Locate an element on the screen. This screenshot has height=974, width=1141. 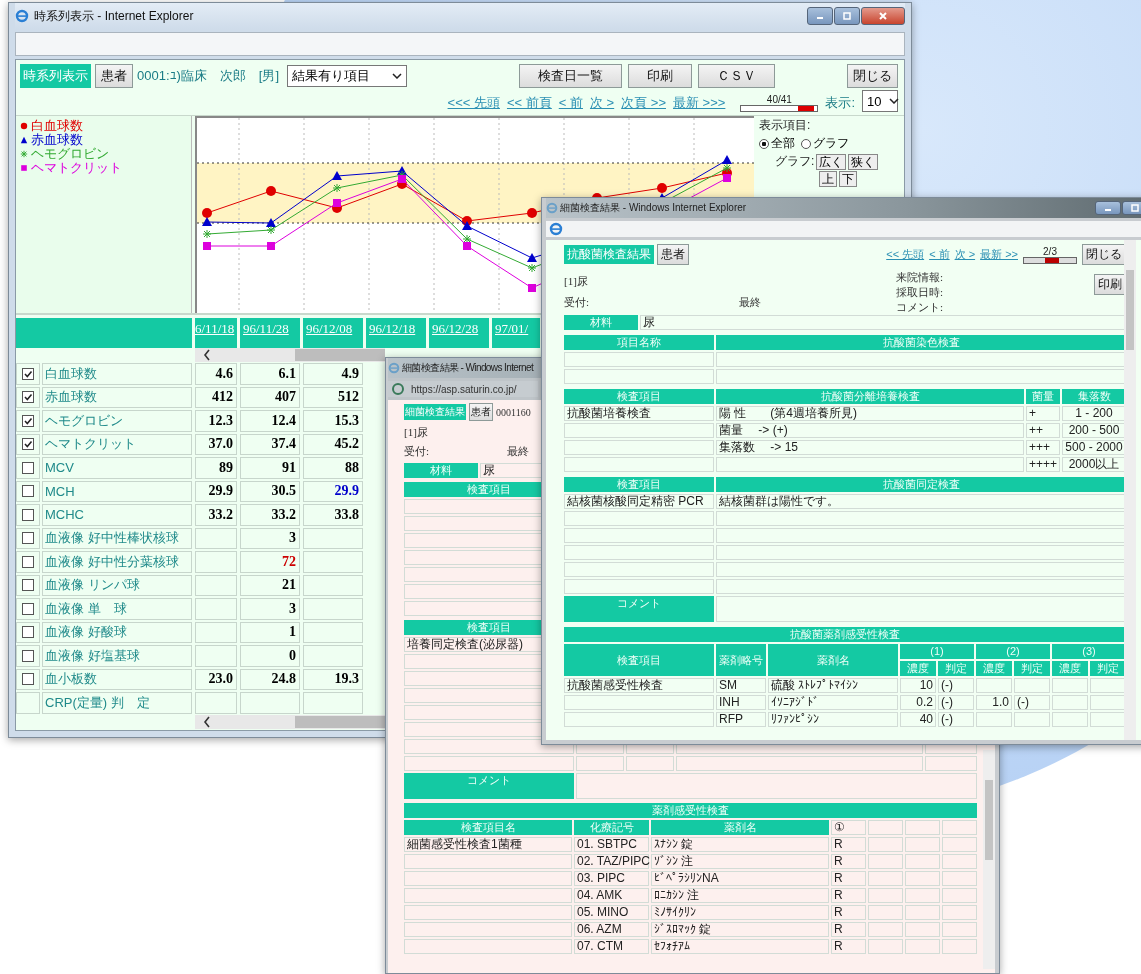
chevron-left-icon is located at coordinates (207, 355).